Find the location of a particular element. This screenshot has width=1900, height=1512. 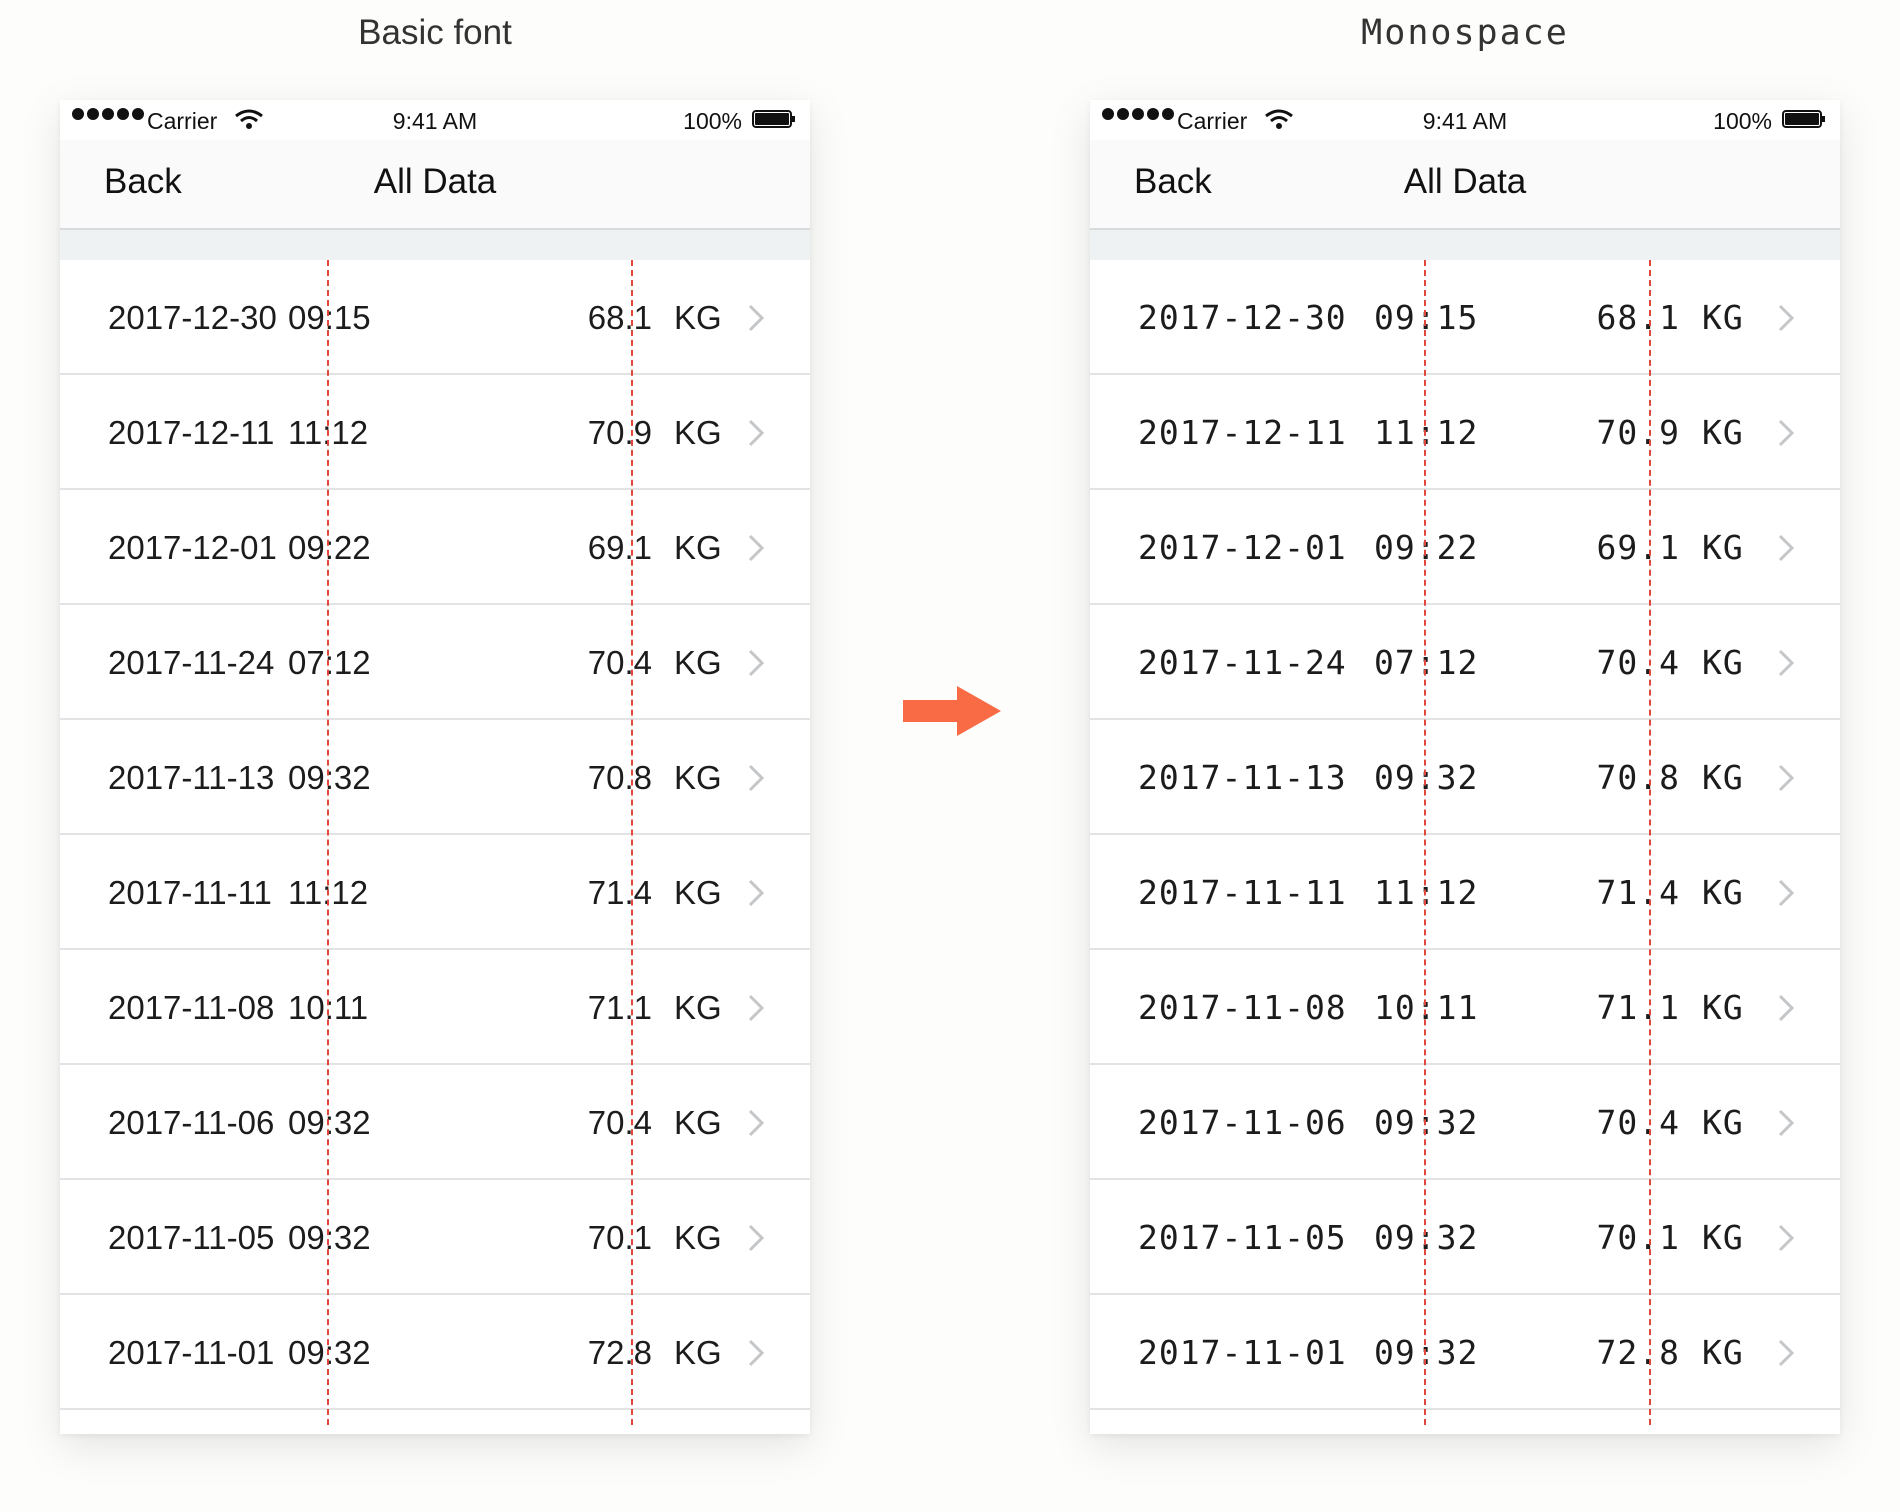

row-date: 2017-11-11 is located at coordinates (1242, 892).